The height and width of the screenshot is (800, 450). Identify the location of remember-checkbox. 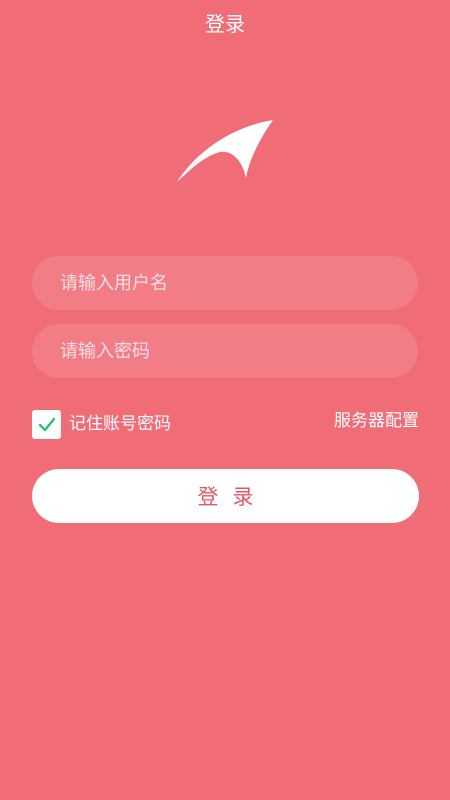
(46, 424).